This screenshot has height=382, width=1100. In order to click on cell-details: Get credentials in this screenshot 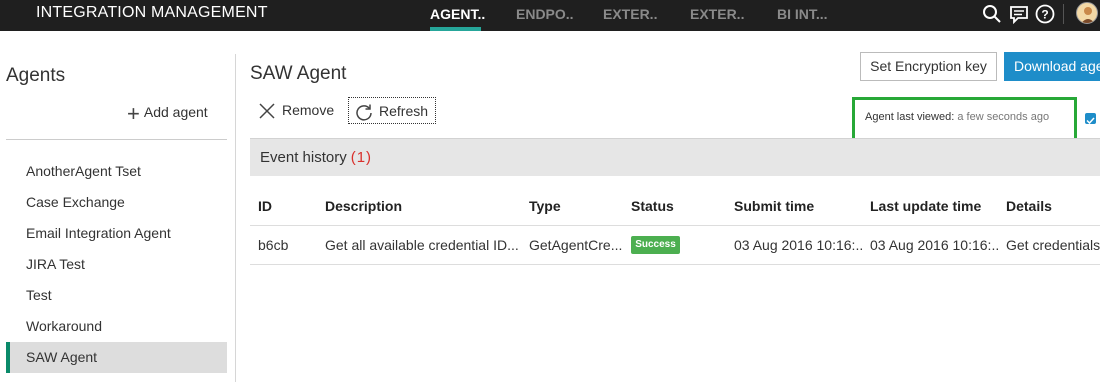, I will do `click(1053, 245)`.